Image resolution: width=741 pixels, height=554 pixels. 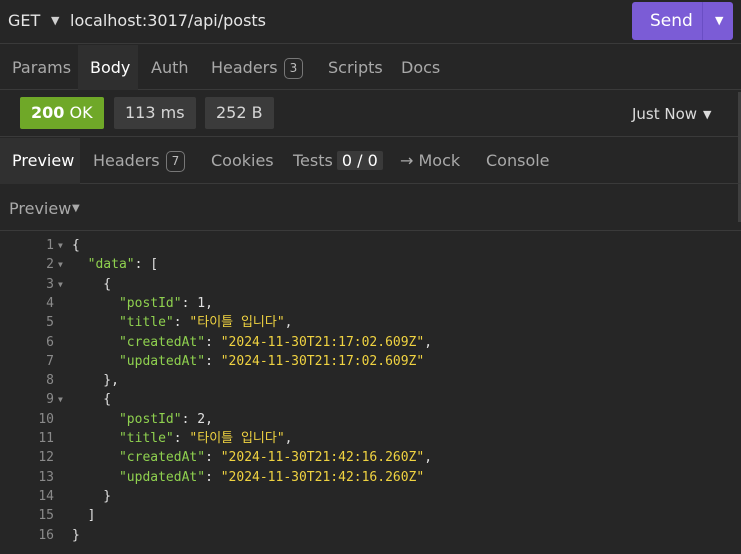 What do you see at coordinates (50, 284) in the screenshot?
I see `line-number: 3` at bounding box center [50, 284].